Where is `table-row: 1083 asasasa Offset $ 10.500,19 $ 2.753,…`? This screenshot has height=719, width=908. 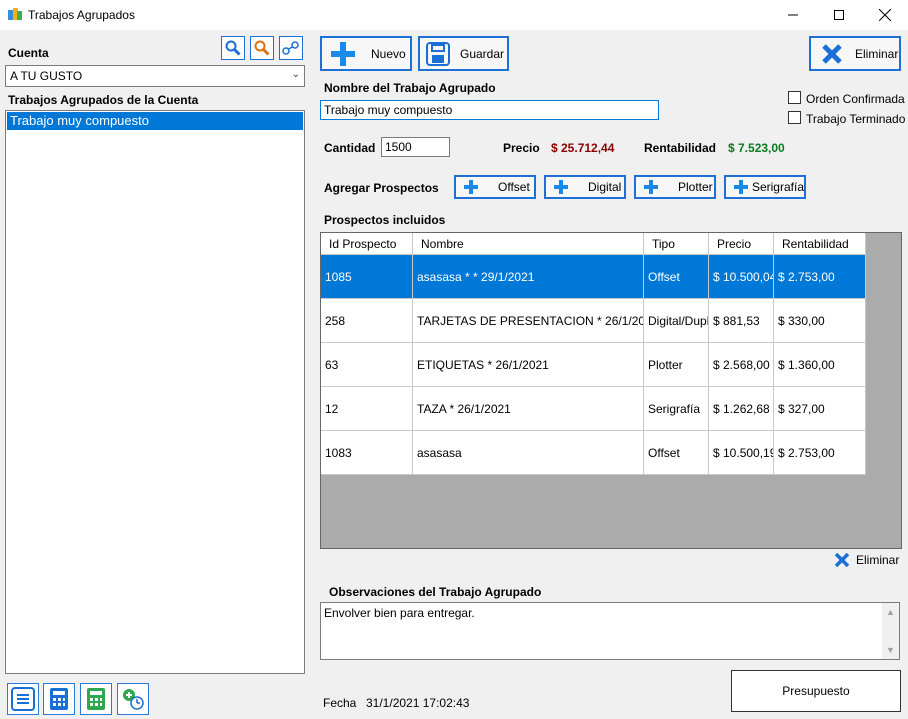
table-row: 1083 asasasa Offset $ 10.500,19 $ 2.753,… is located at coordinates (593, 453).